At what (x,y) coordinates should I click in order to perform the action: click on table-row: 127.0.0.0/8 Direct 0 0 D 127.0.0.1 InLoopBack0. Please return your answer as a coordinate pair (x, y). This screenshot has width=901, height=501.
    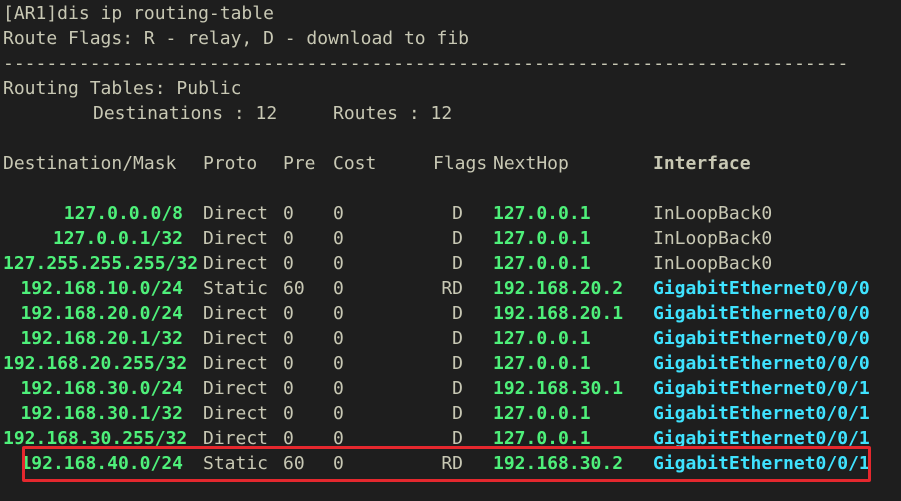
    Looking at the image, I should click on (450, 213).